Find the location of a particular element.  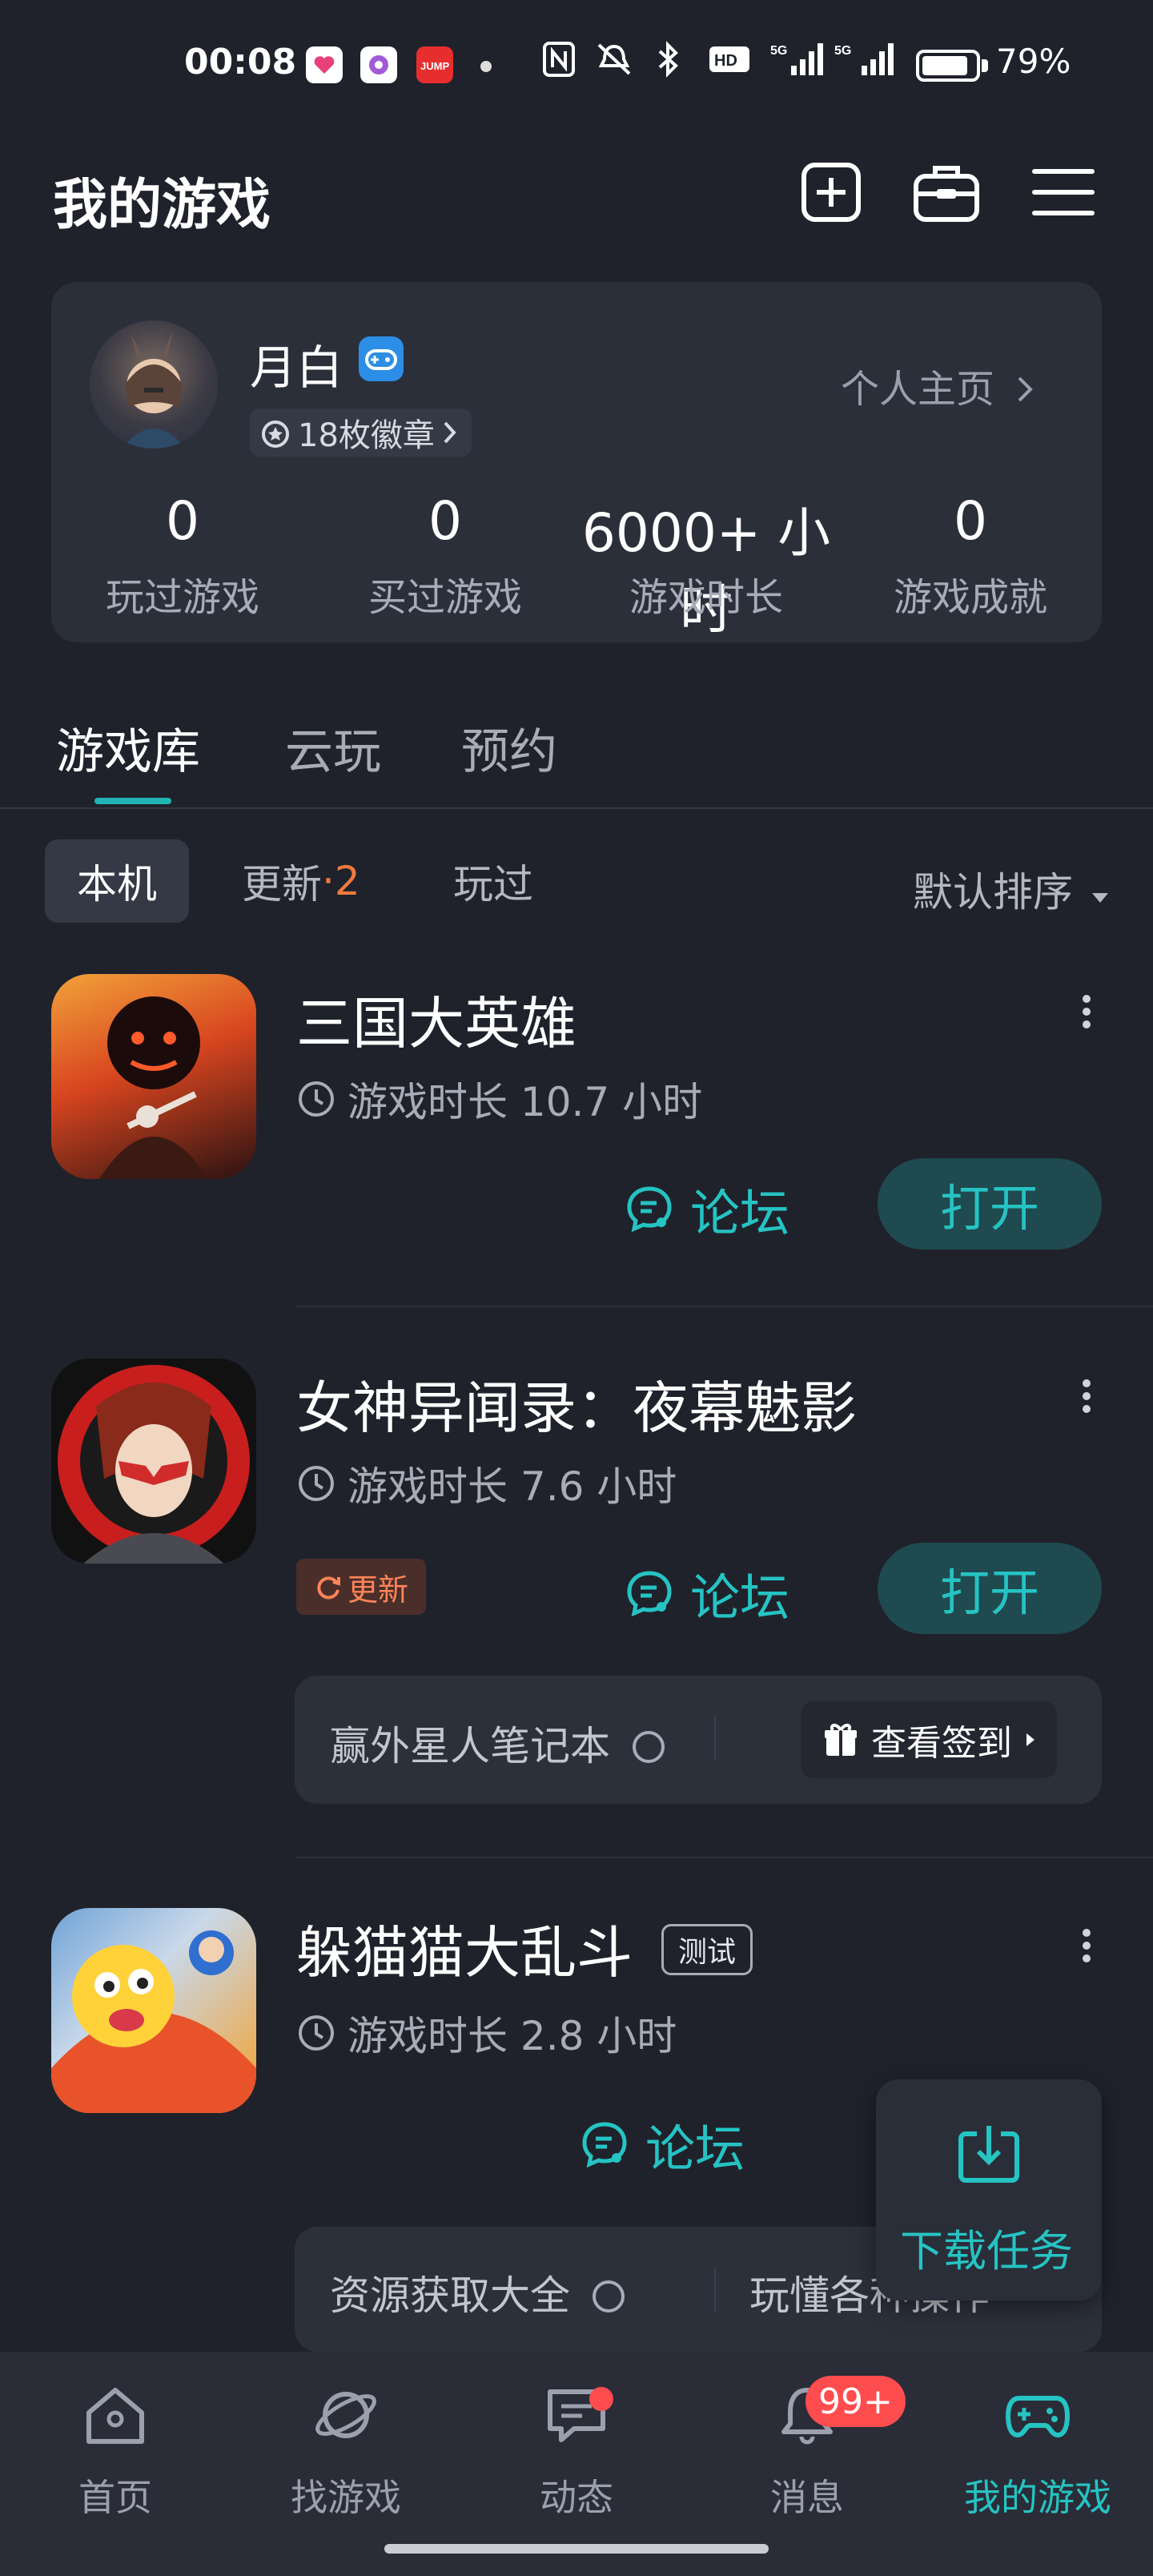

homepage-label: 个人主页 is located at coordinates (918, 390).